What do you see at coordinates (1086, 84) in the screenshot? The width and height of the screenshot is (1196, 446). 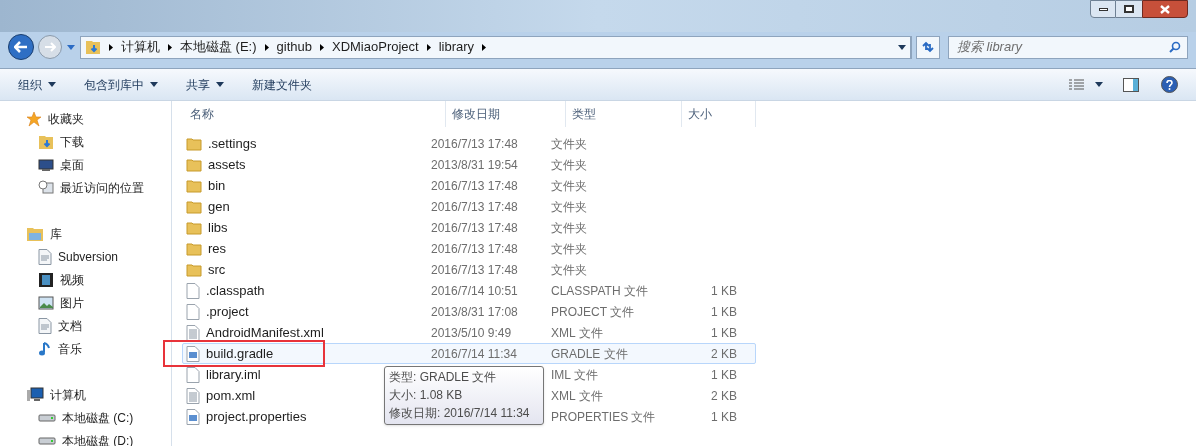 I see `view-options-button` at bounding box center [1086, 84].